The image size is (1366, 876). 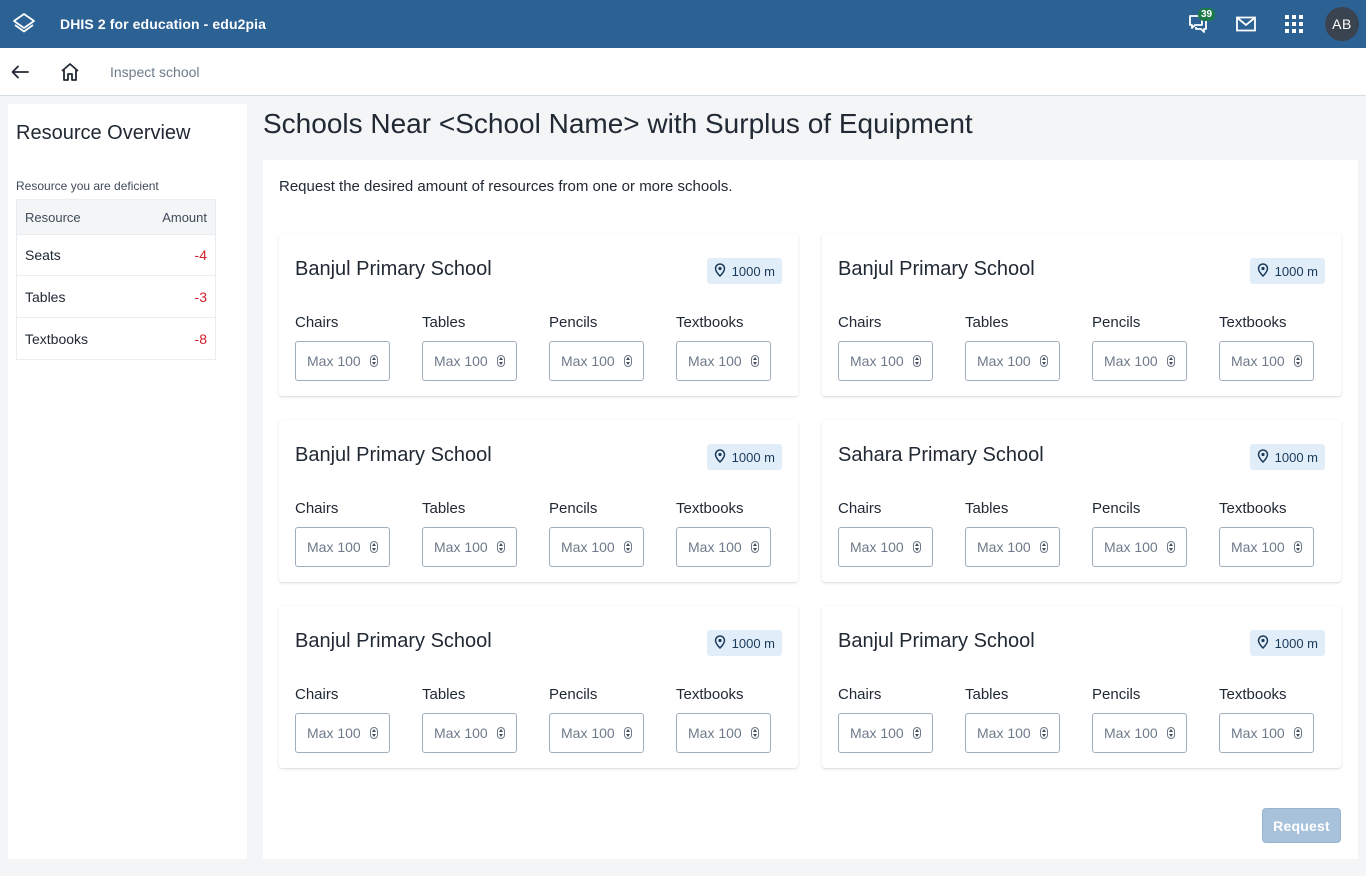 I want to click on request-button: Request, so click(x=1301, y=825).